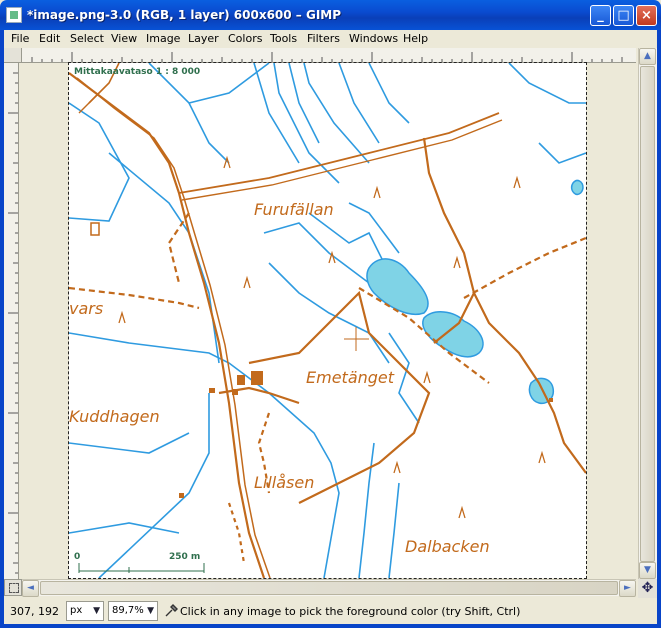 The width and height of the screenshot is (661, 628). Describe the element at coordinates (124, 38) in the screenshot. I see `menu-view: View` at that location.